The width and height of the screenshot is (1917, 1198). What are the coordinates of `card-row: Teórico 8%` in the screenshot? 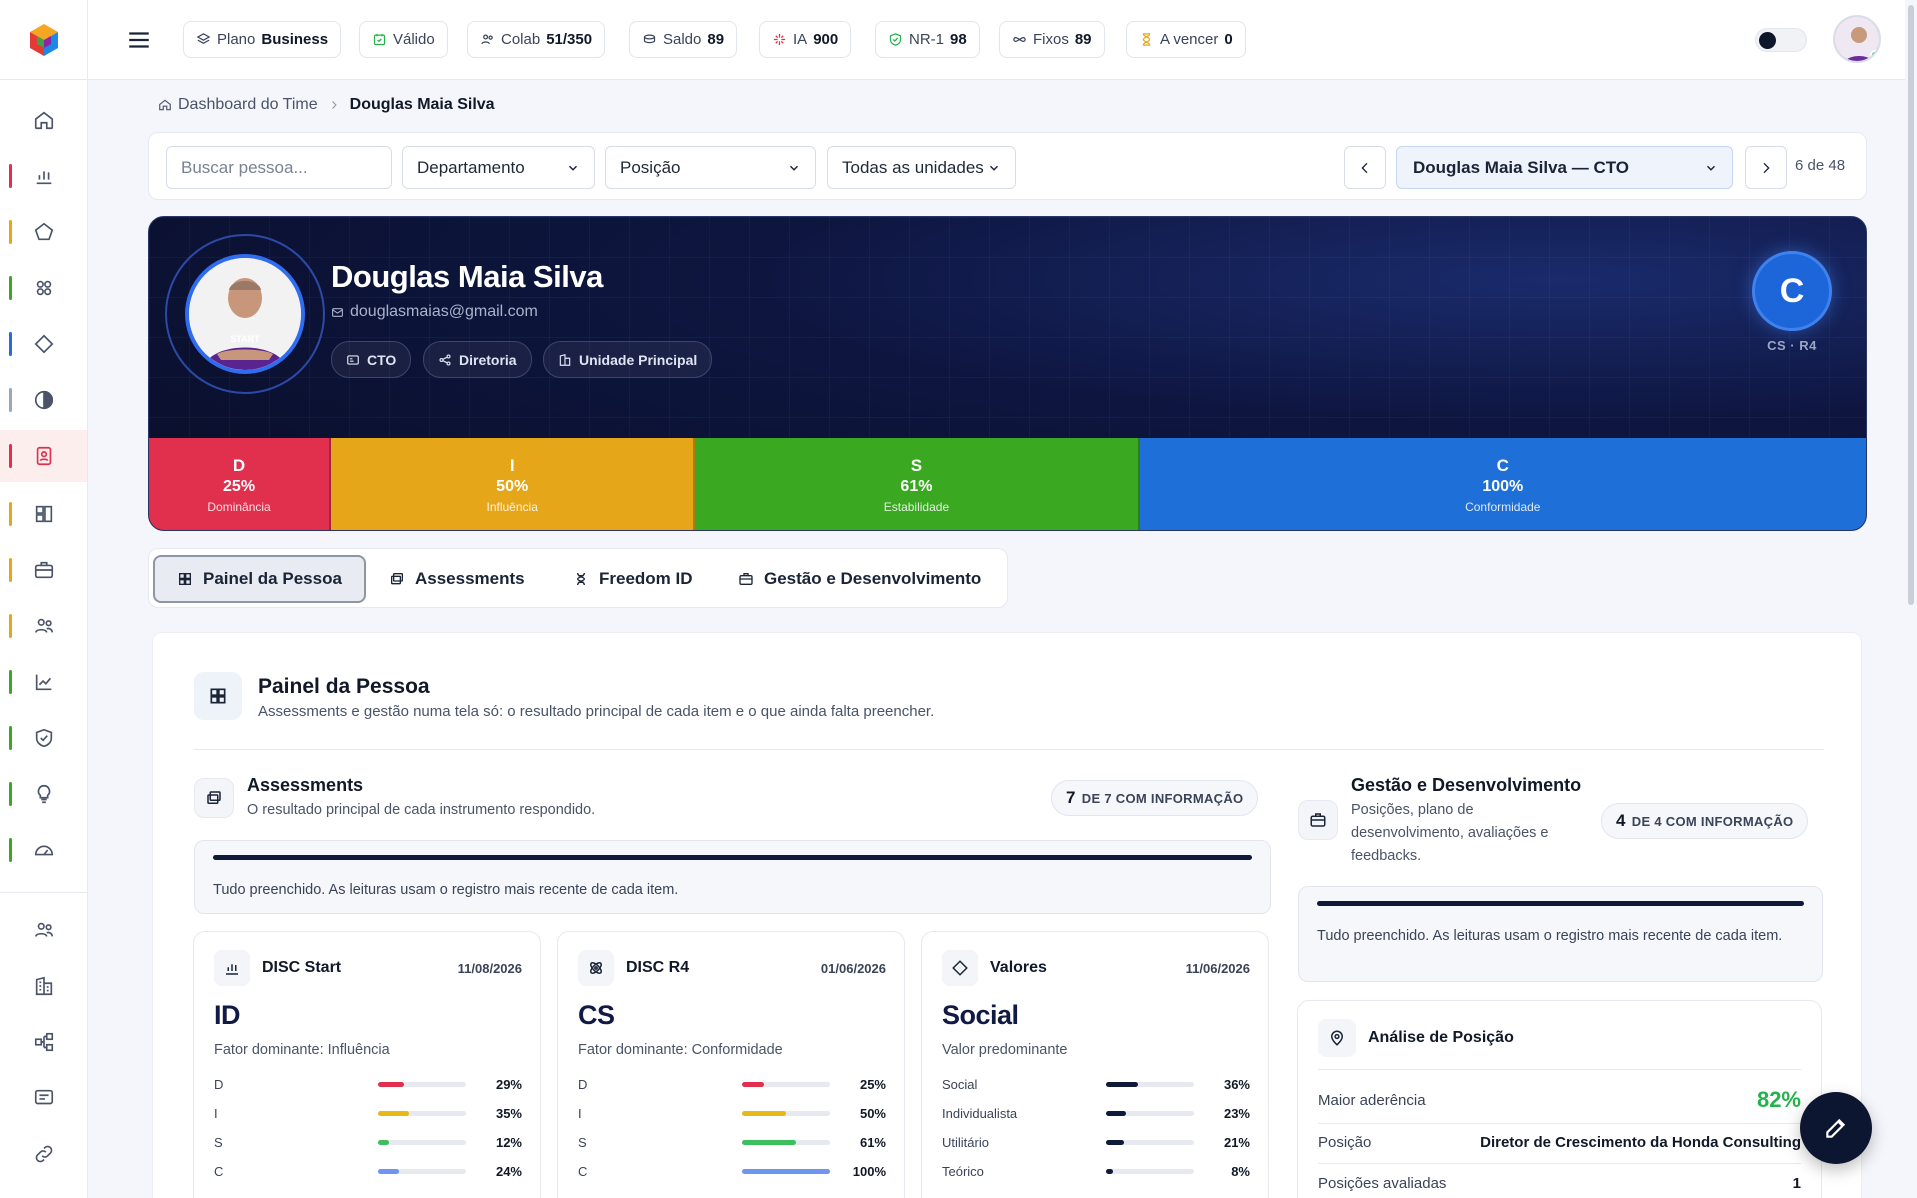 It's located at (1096, 1171).